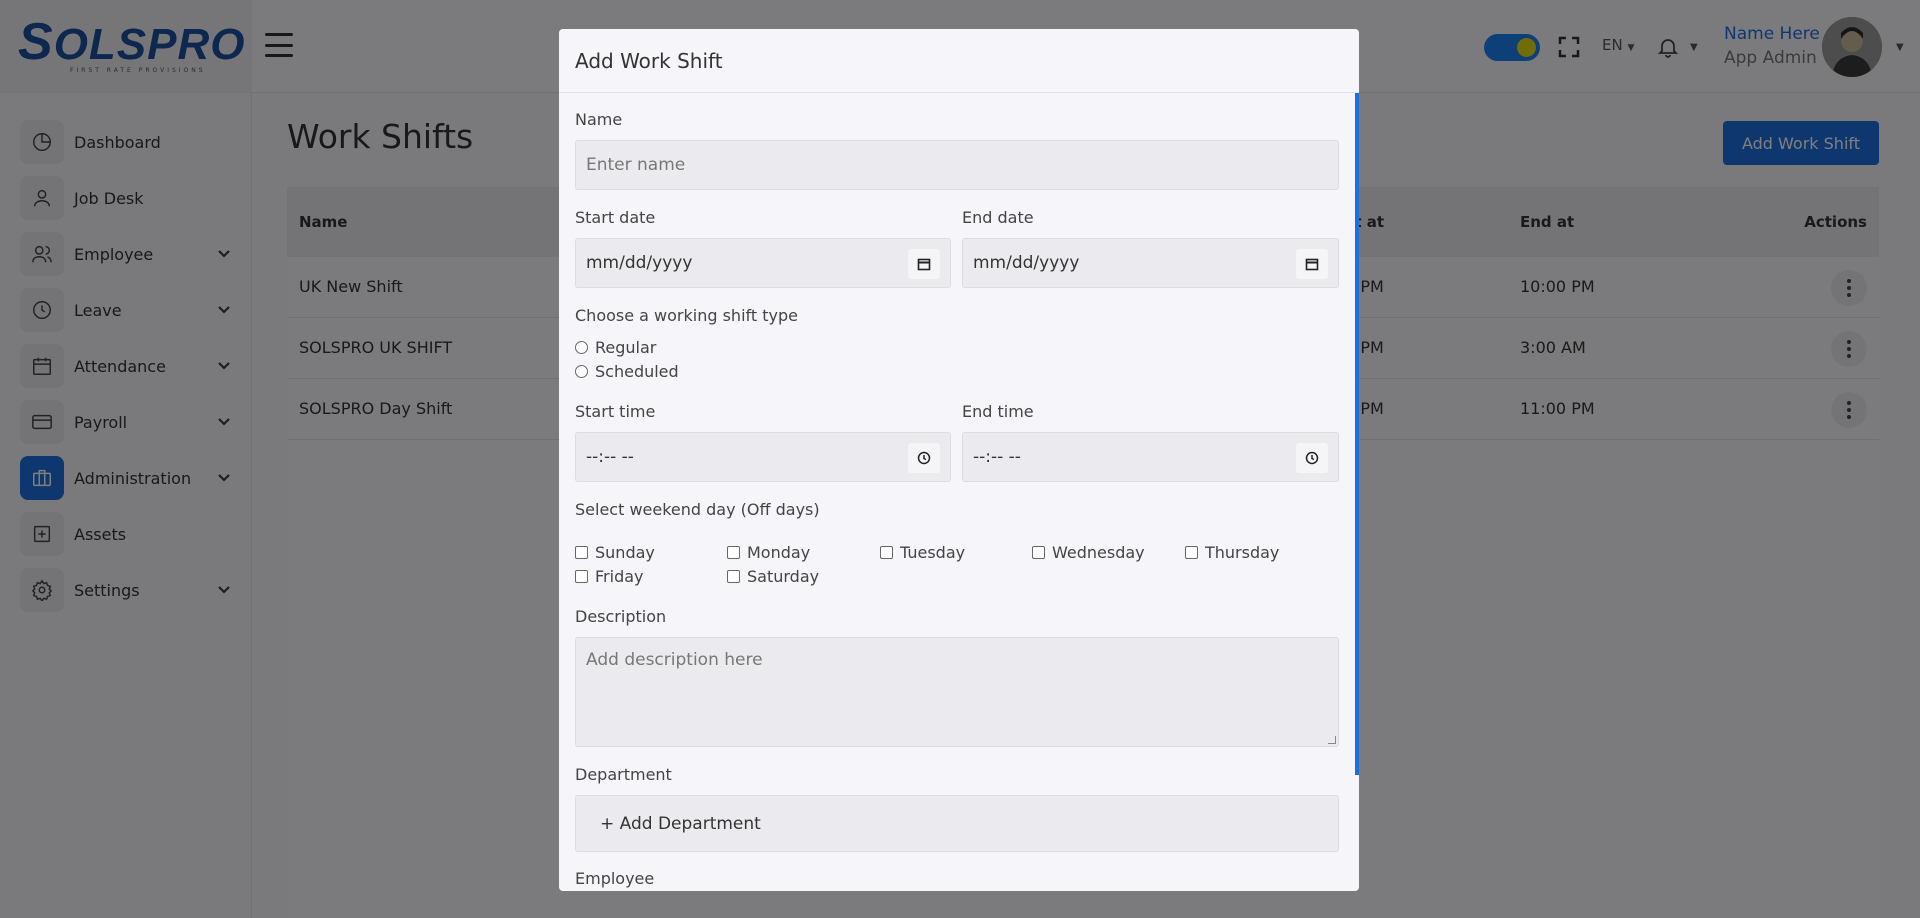  Describe the element at coordinates (610, 457) in the screenshot. I see `start-time-value: --:-- --` at that location.